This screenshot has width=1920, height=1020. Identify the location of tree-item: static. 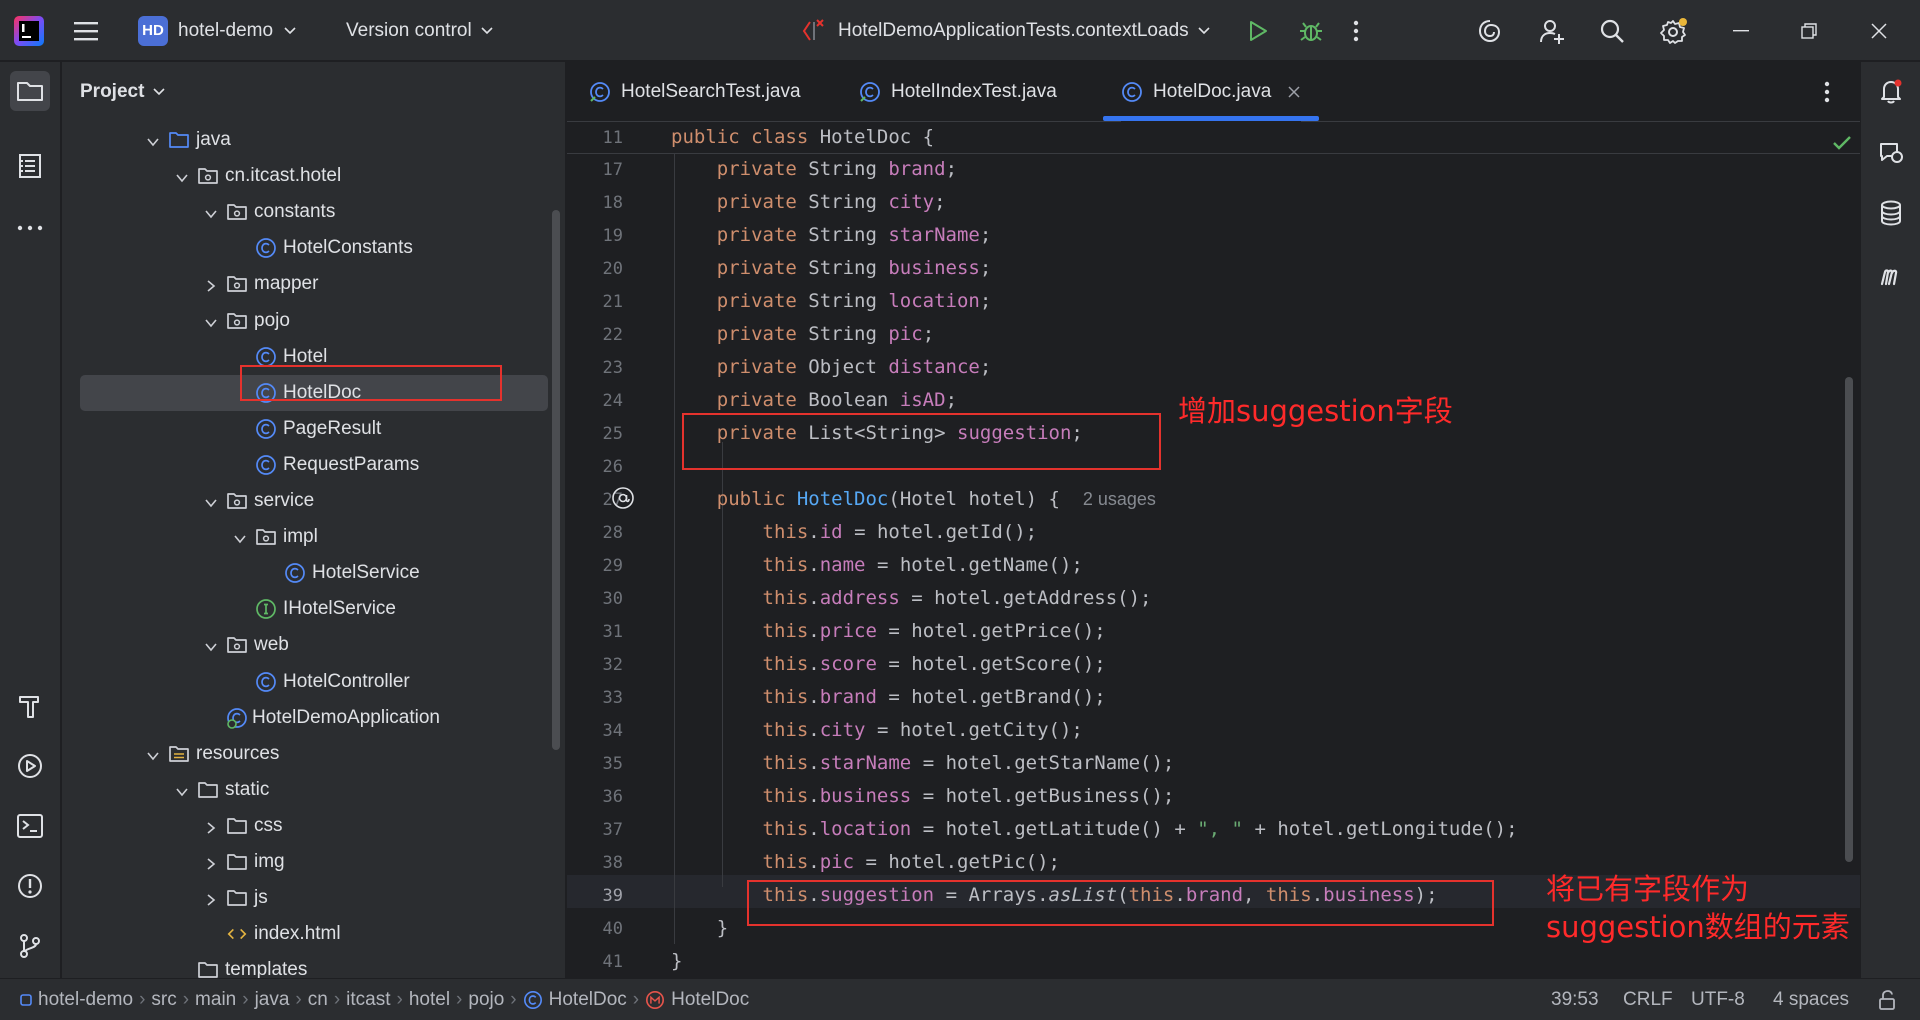
(307, 790).